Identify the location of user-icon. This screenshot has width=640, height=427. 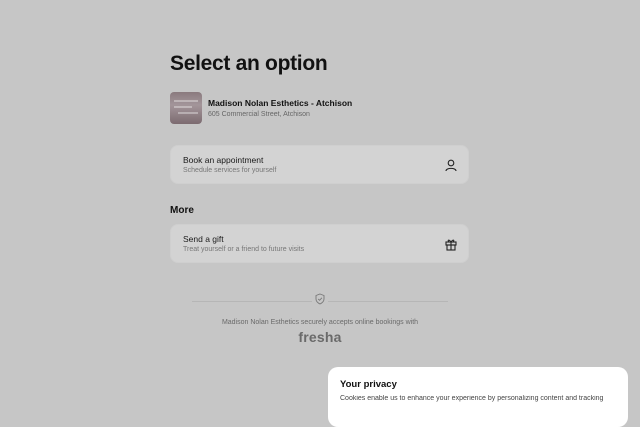
(451, 165).